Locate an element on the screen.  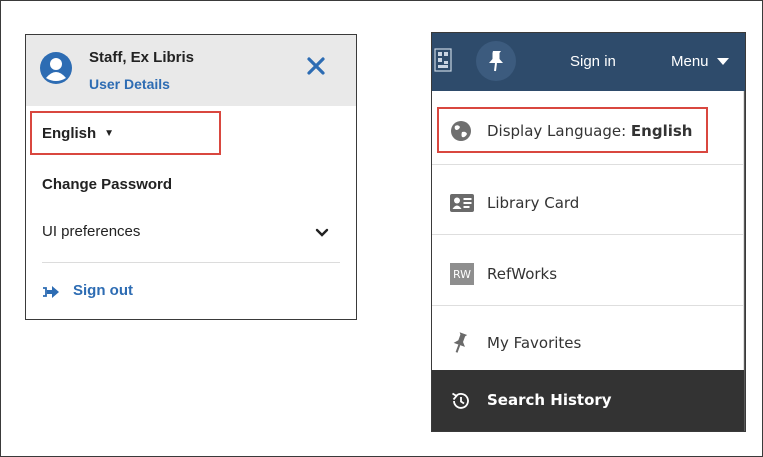
favorites-pin-button is located at coordinates (496, 61).